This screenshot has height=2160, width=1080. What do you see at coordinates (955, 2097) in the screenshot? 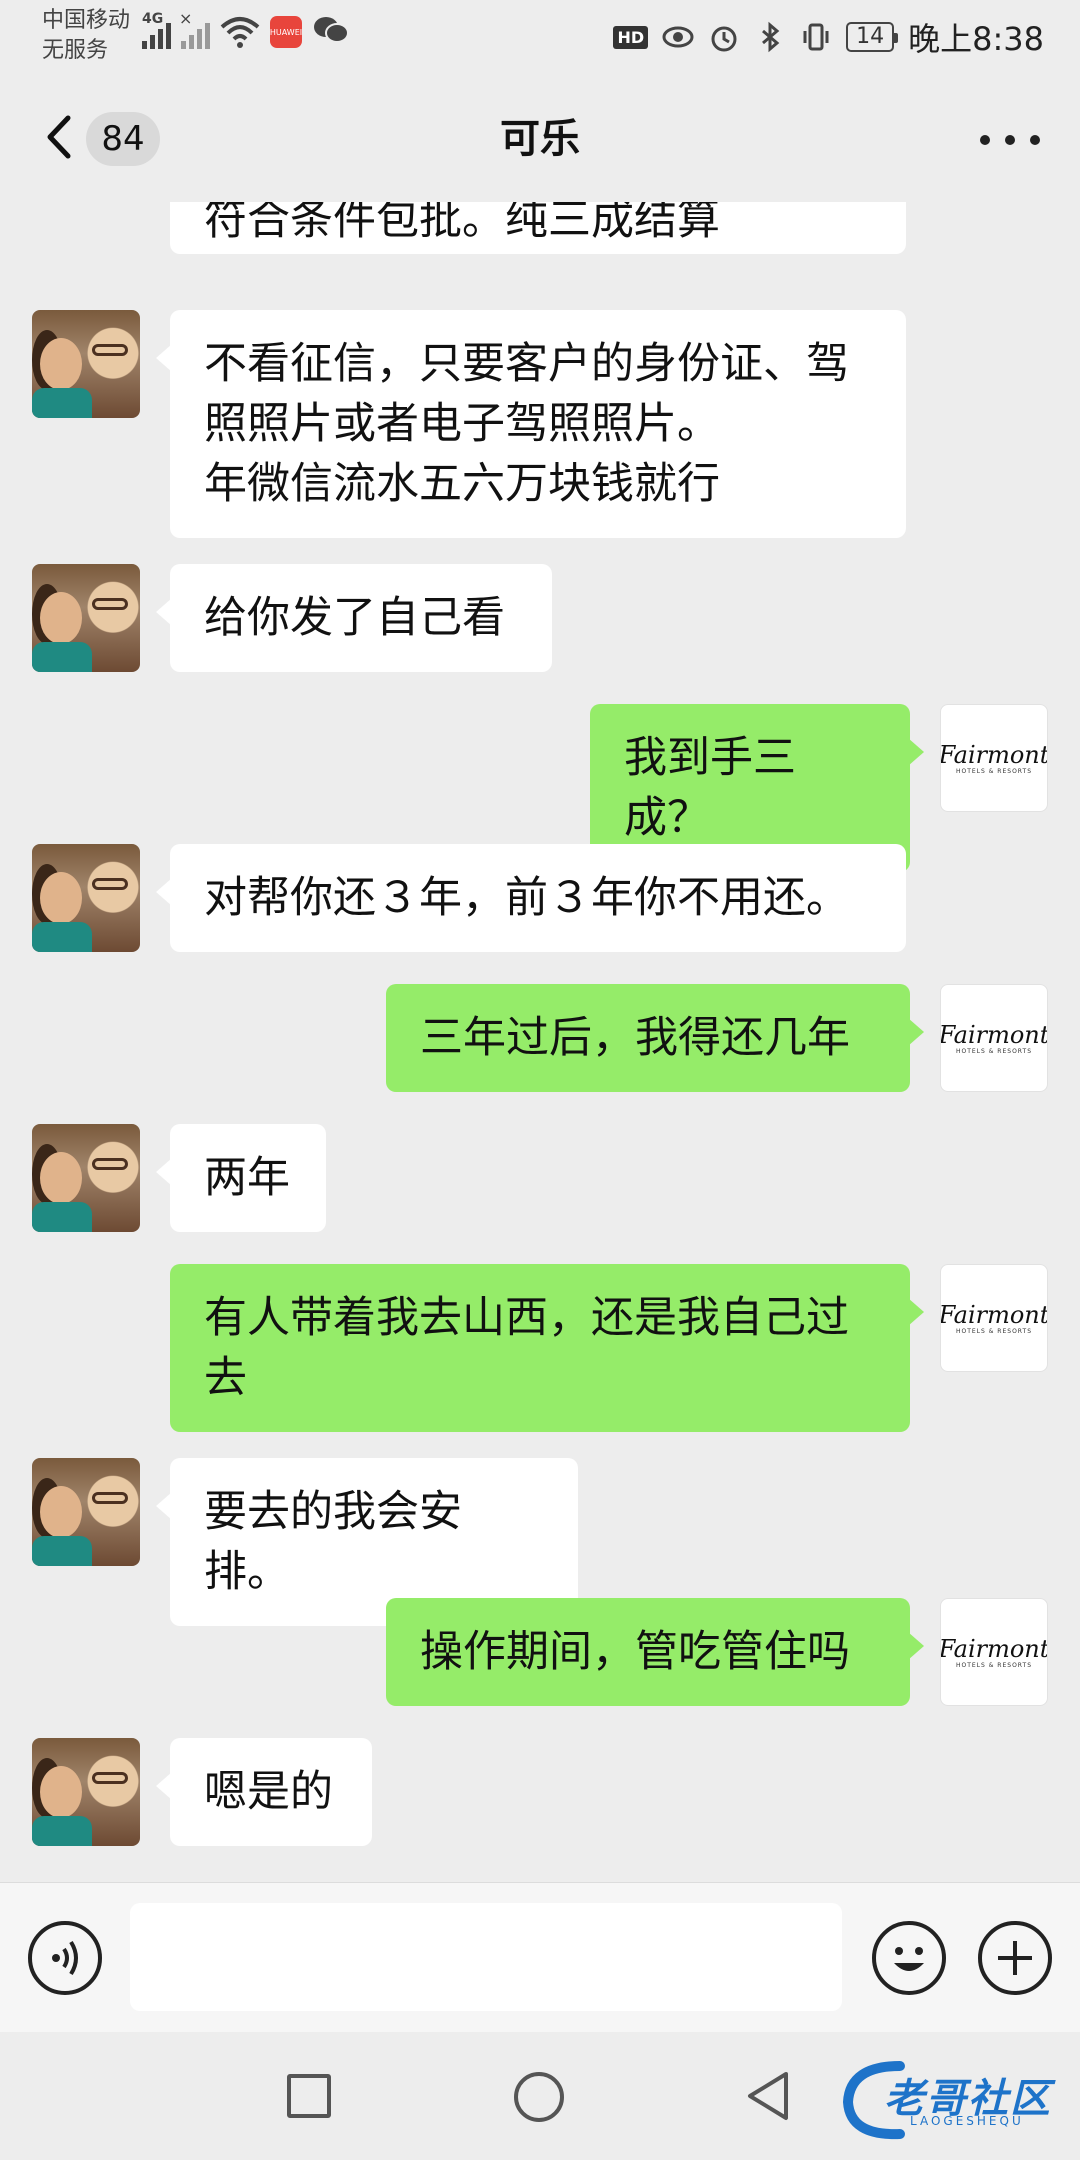
I see `site-watermark: 老哥社区 LAOGESHEQU` at bounding box center [955, 2097].